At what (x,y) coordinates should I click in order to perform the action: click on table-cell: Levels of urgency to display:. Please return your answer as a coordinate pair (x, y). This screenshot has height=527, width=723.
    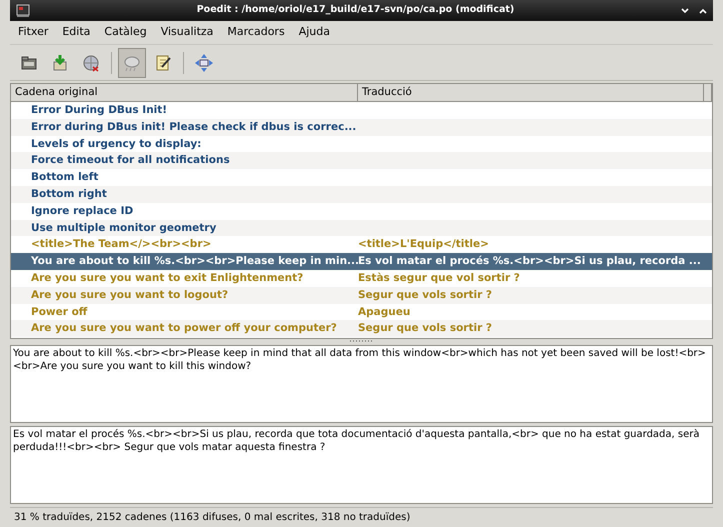
    Looking at the image, I should click on (116, 144).